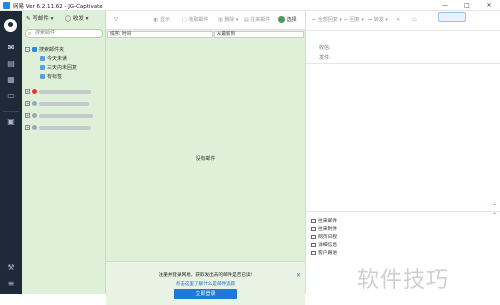  I want to click on reply-label: 回复, so click(354, 20).